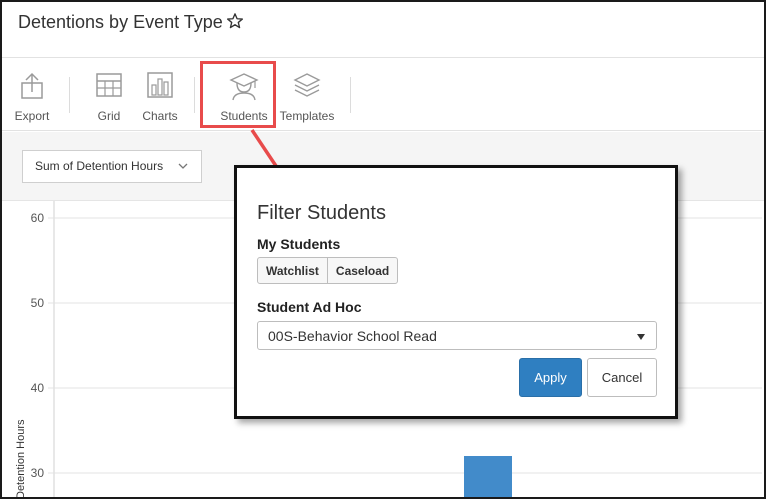 This screenshot has width=766, height=499. I want to click on ad-hoc-select-value: 00S-Behavior School Read, so click(352, 336).